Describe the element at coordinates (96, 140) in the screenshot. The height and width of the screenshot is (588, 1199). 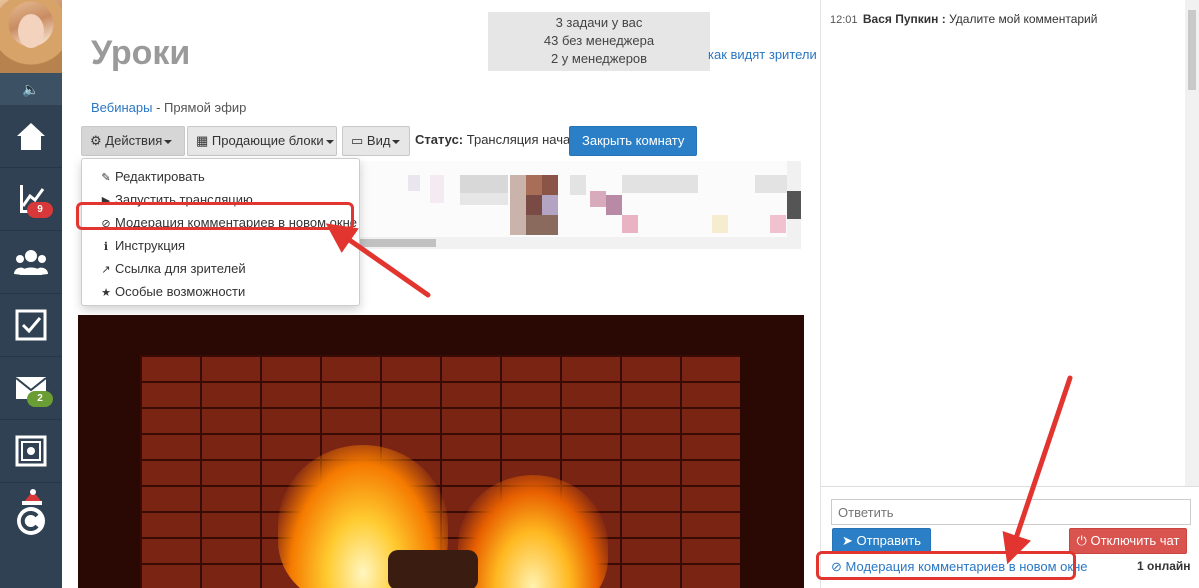
I see `cogs-icon: ⚙` at that location.